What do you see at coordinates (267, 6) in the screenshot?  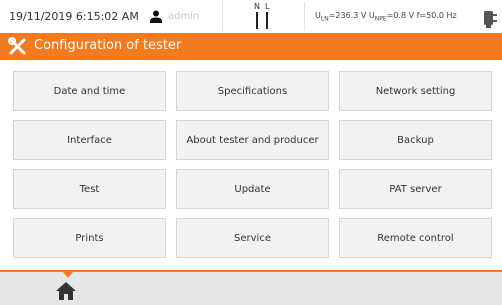 I see `socket-label-l: L` at bounding box center [267, 6].